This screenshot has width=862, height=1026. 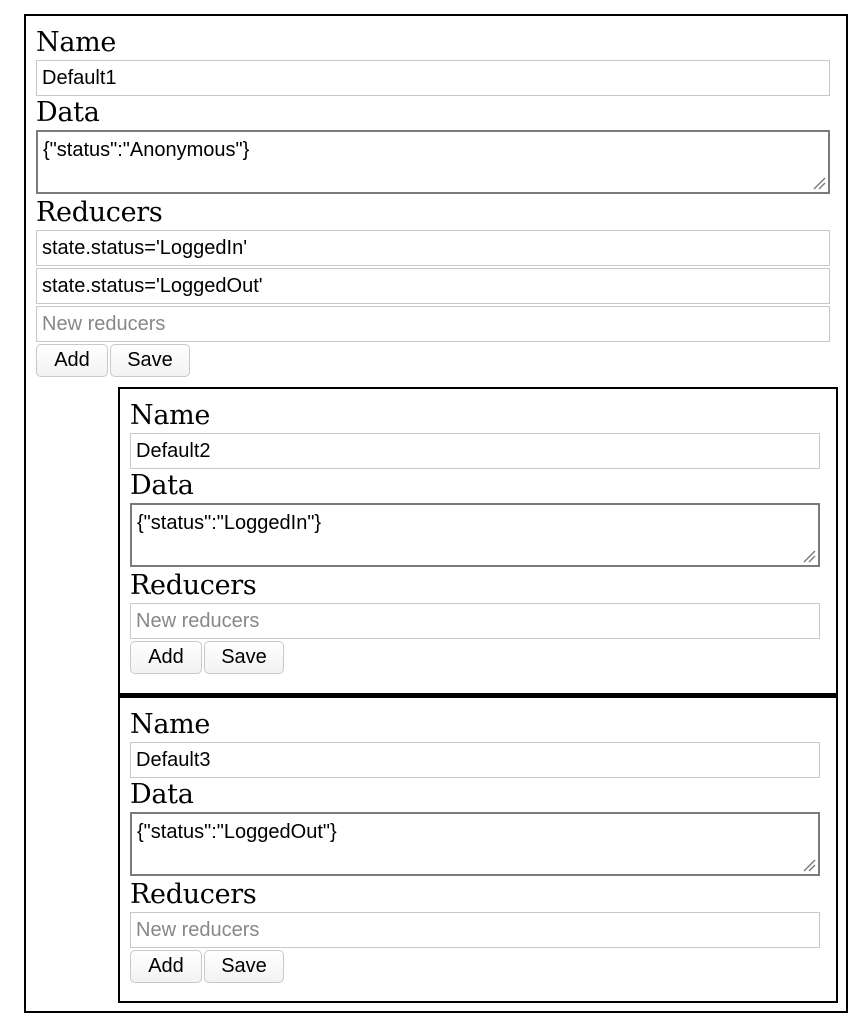 What do you see at coordinates (229, 523) in the screenshot?
I see `data-value: {"status":"LoggedIn"}` at bounding box center [229, 523].